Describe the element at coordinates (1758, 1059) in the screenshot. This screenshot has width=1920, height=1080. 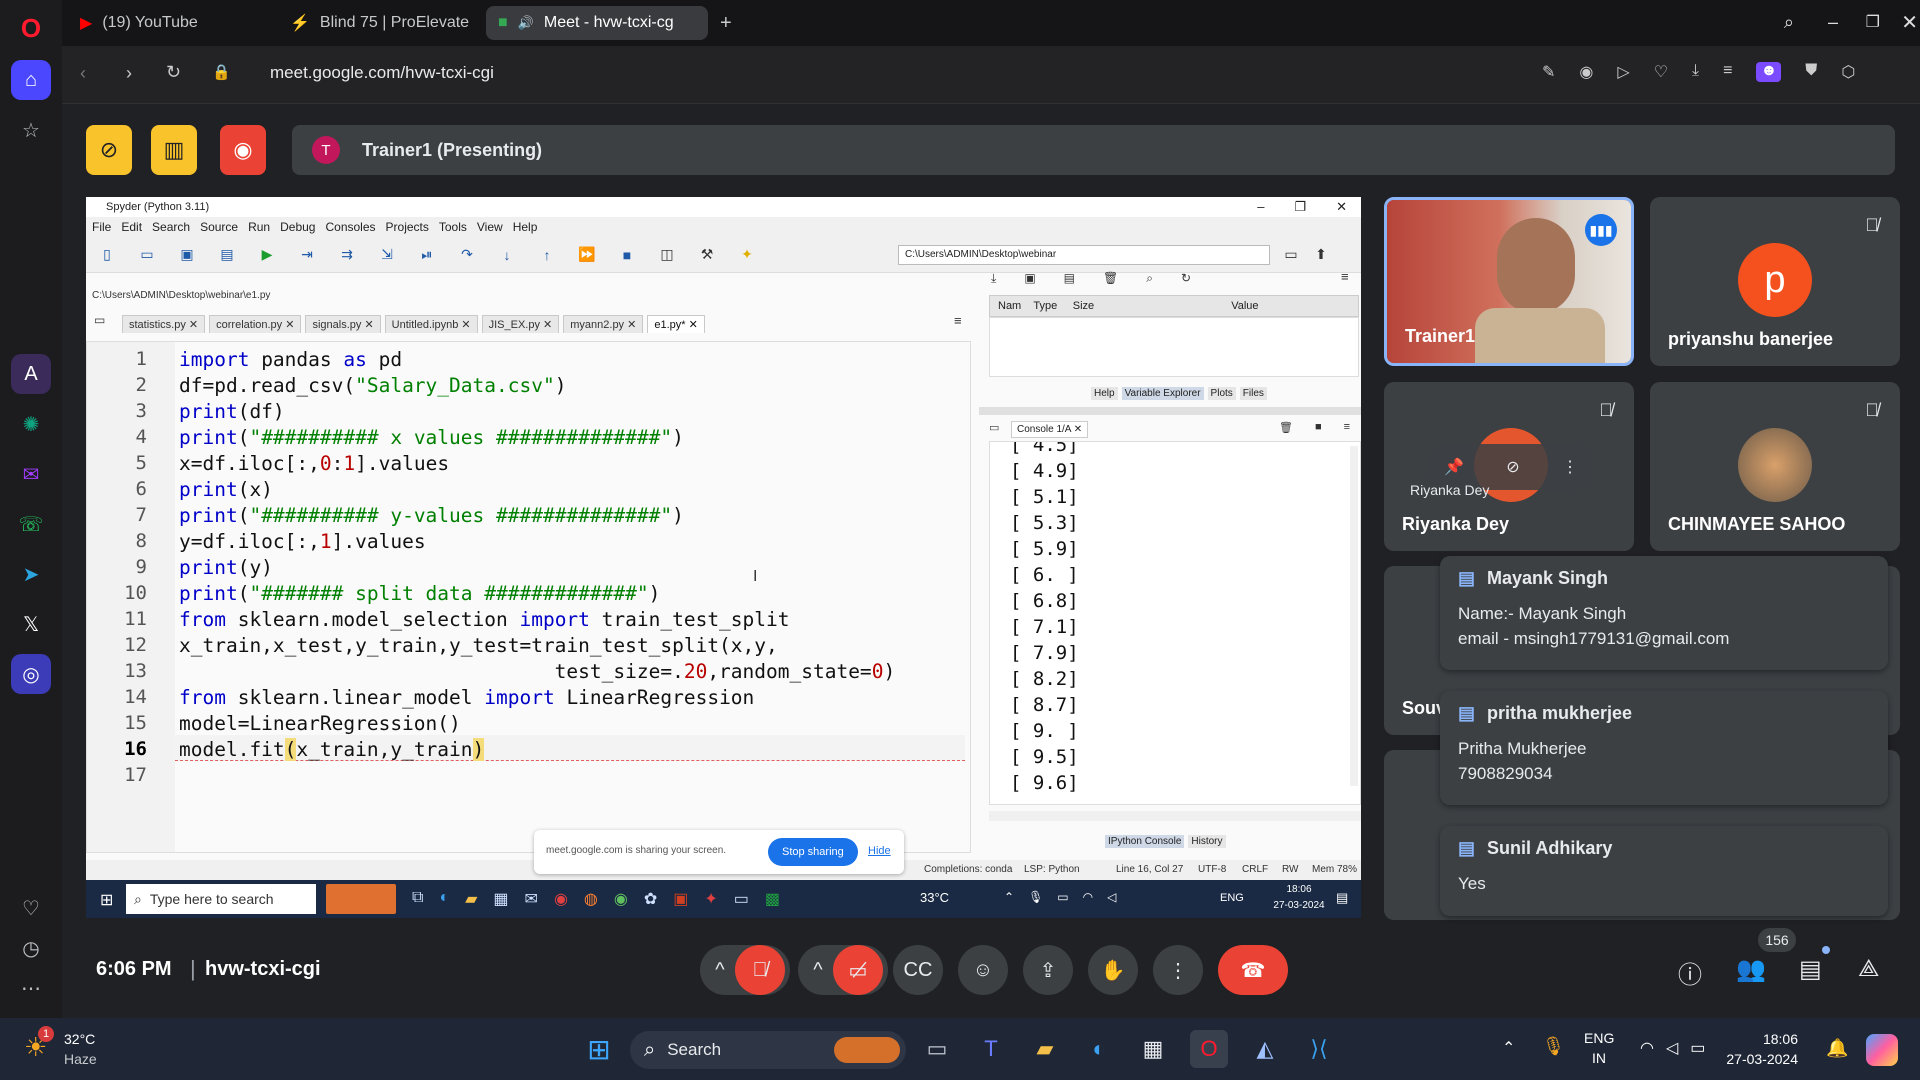
I see `clock-date: 27-03-2024` at that location.